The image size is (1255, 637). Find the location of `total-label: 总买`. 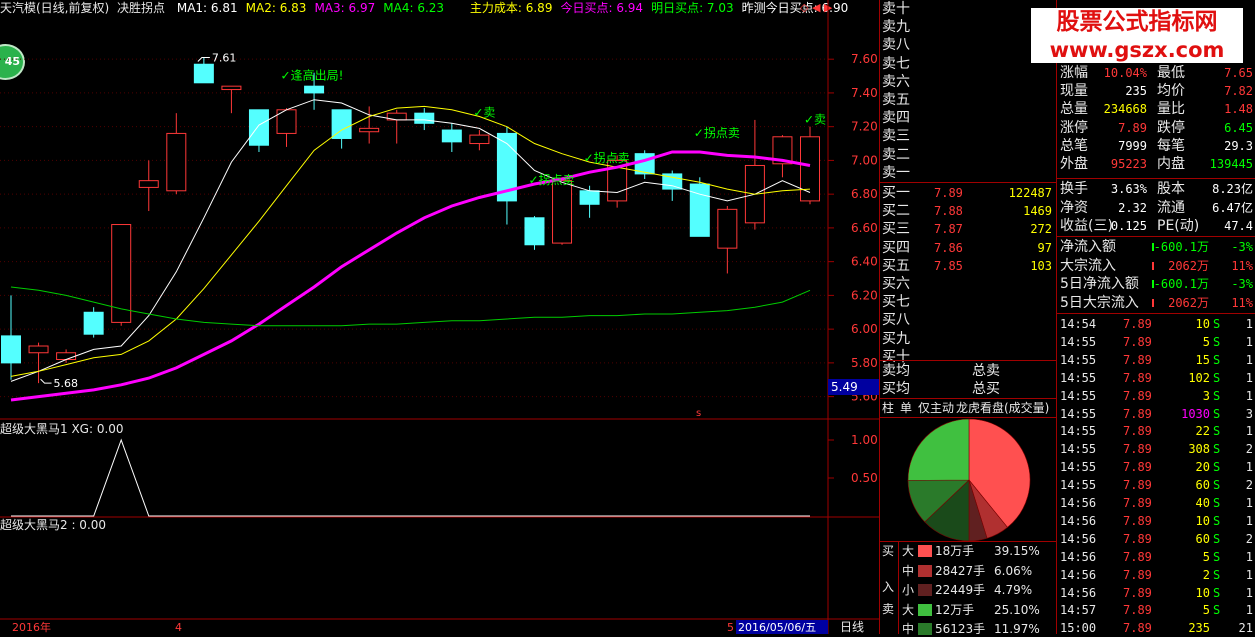

total-label: 总买 is located at coordinates (986, 389).